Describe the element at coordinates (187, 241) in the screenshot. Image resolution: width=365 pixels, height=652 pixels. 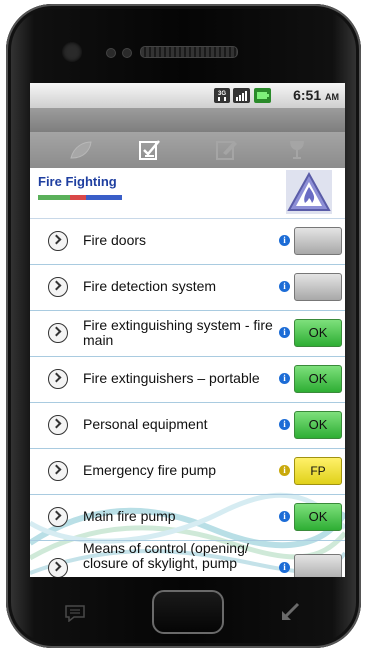
I see `list-item: Fire doors i` at that location.